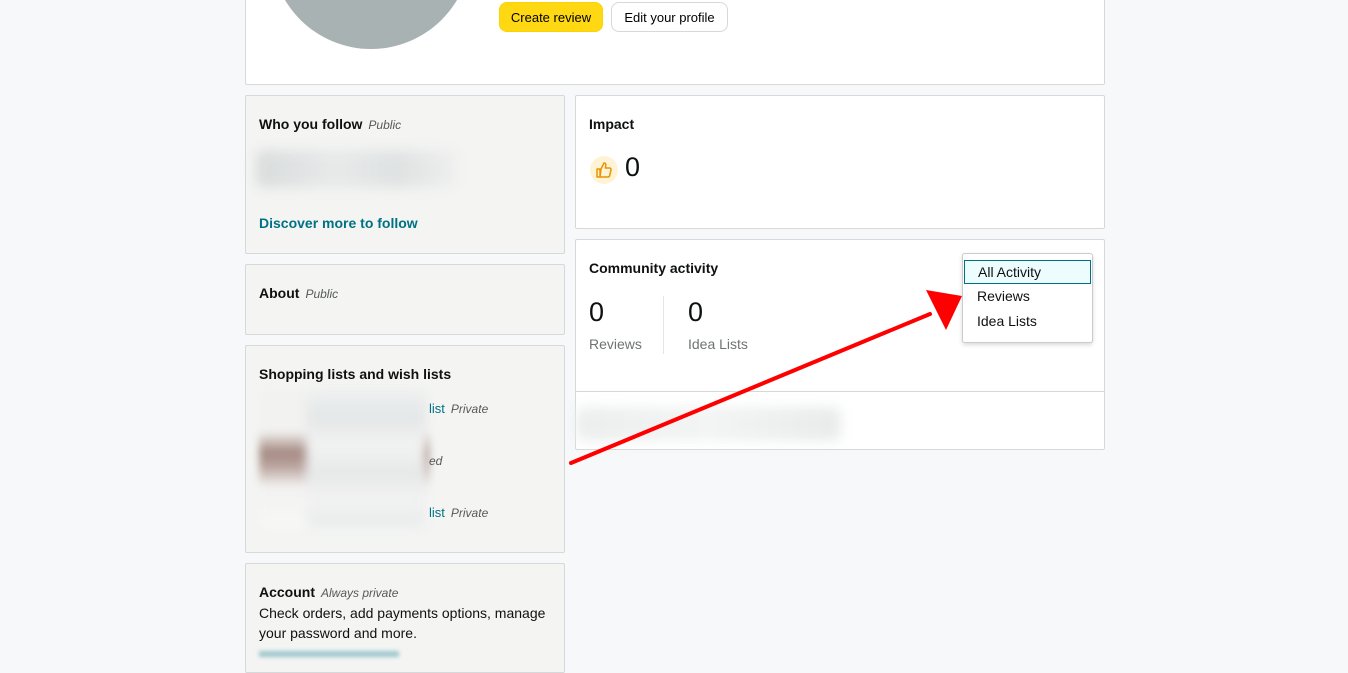 This screenshot has width=1348, height=673. I want to click on about-visibility: Public, so click(322, 294).